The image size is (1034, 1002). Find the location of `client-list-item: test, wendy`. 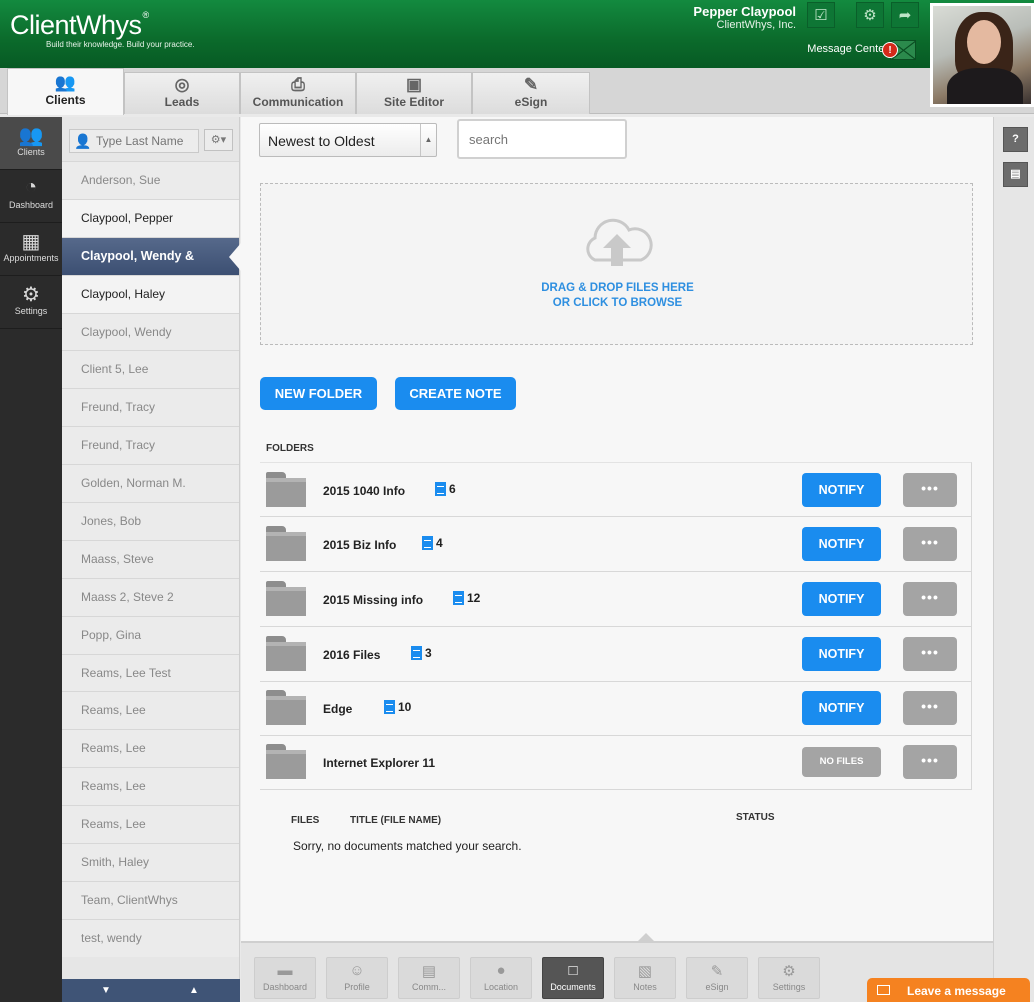

client-list-item: test, wendy is located at coordinates (150, 937).